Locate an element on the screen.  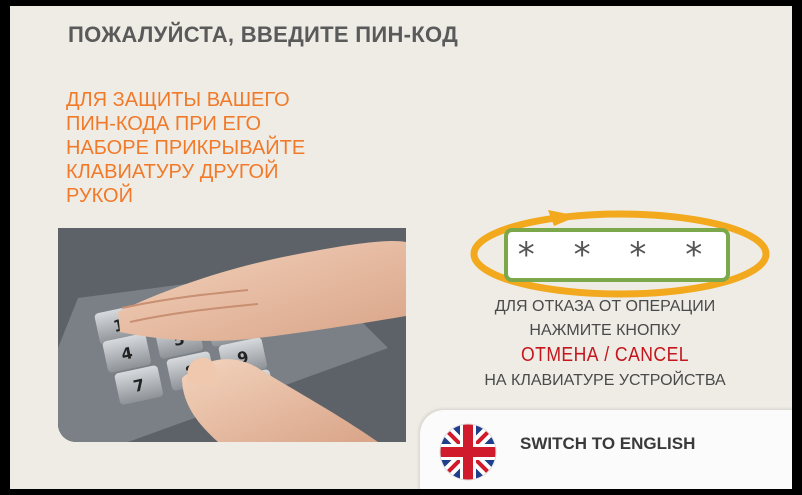
warning-line: ДЛЯ ЗАЩИТЫ ВАШЕГО is located at coordinates (178, 100).